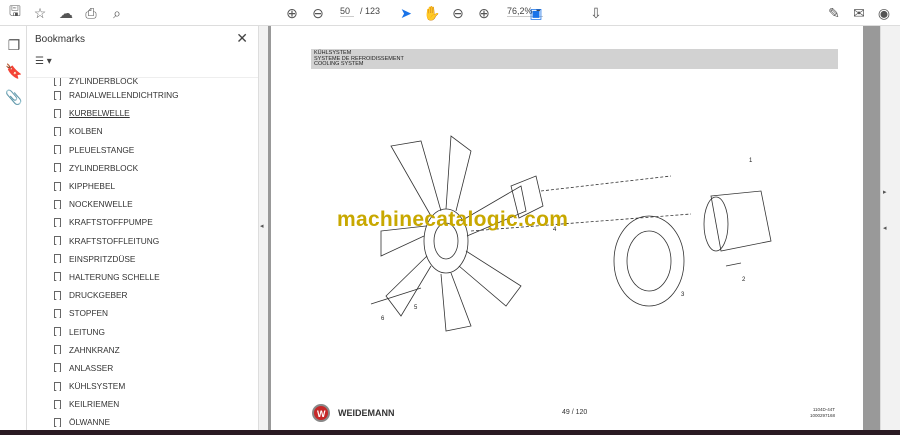  Describe the element at coordinates (406, 13) in the screenshot. I see `select-cursor-icon: ➤` at that location.